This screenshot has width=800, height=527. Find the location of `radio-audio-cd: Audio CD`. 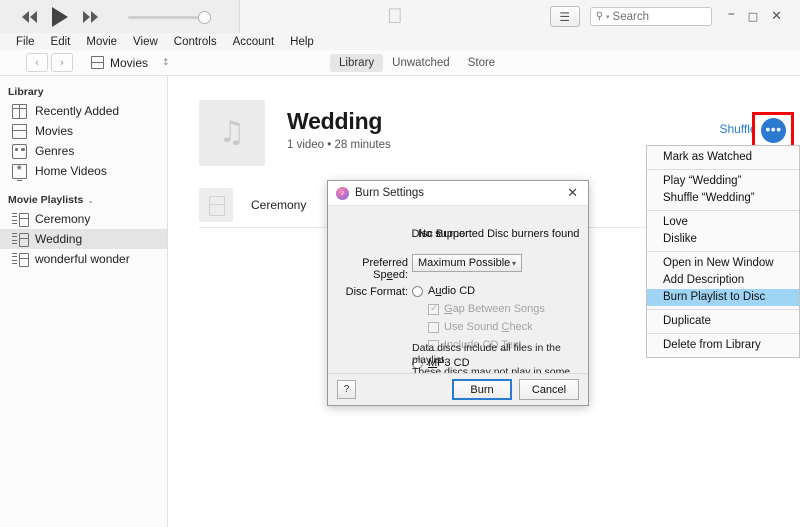

radio-audio-cd: Audio CD is located at coordinates (443, 291).